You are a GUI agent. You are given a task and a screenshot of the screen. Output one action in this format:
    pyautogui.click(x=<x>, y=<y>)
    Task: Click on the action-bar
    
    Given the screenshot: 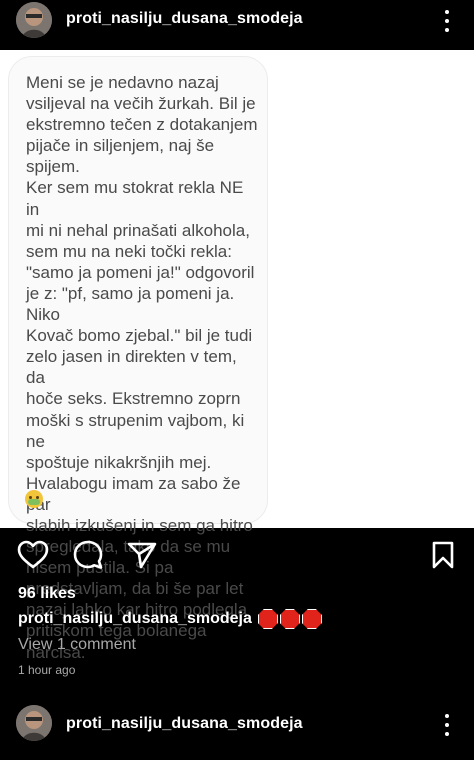 What is the action you would take?
    pyautogui.click(x=237, y=556)
    